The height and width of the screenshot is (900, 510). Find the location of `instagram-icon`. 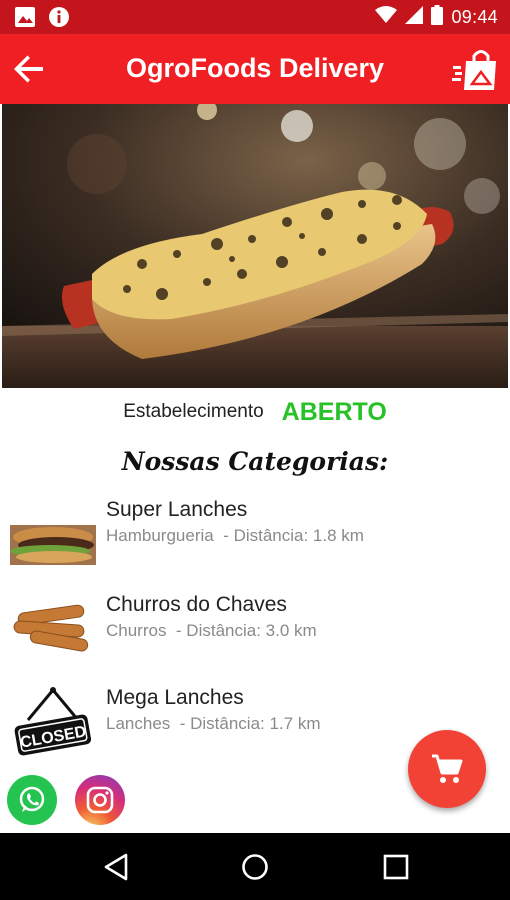

instagram-icon is located at coordinates (100, 800).